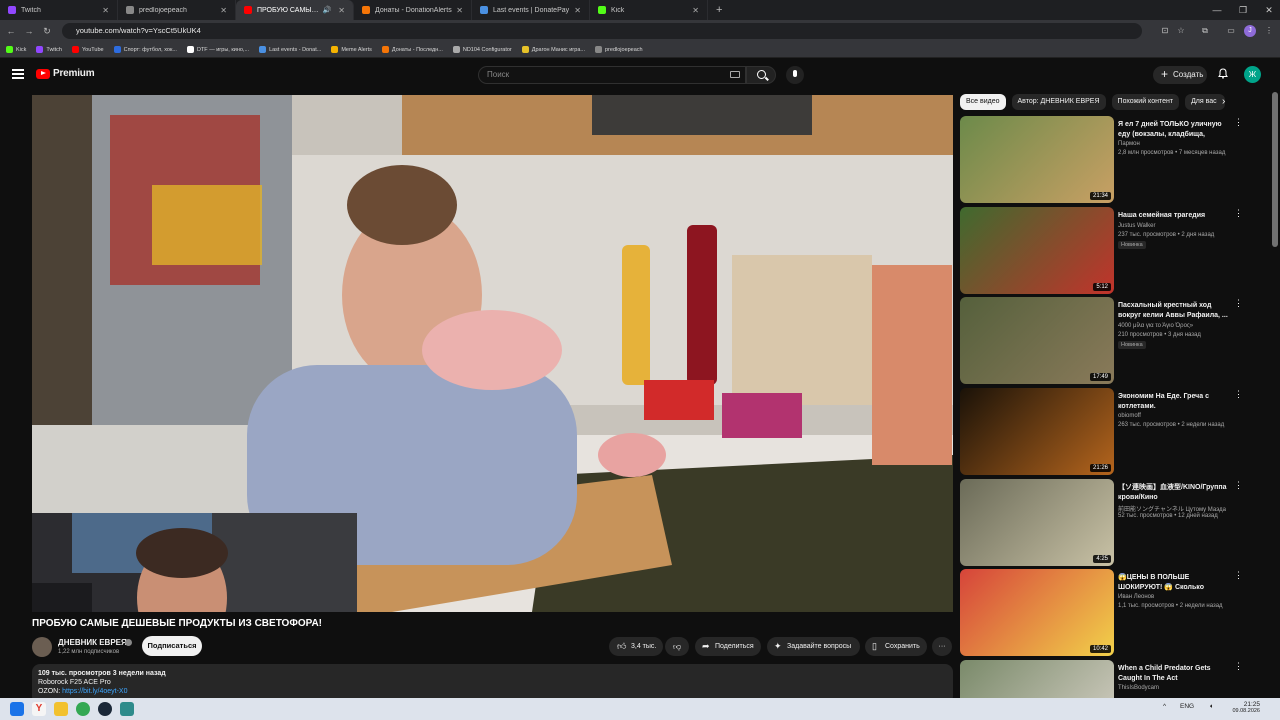 The width and height of the screenshot is (1280, 720). I want to click on voice-search-button, so click(795, 75).